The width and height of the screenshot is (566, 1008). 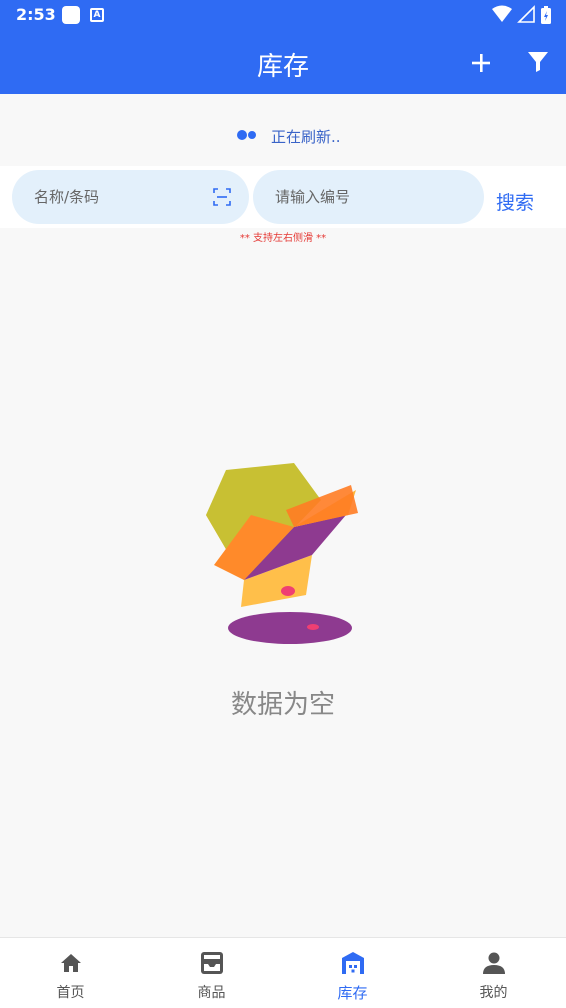 I want to click on name-barcode-input, so click(x=114, y=197).